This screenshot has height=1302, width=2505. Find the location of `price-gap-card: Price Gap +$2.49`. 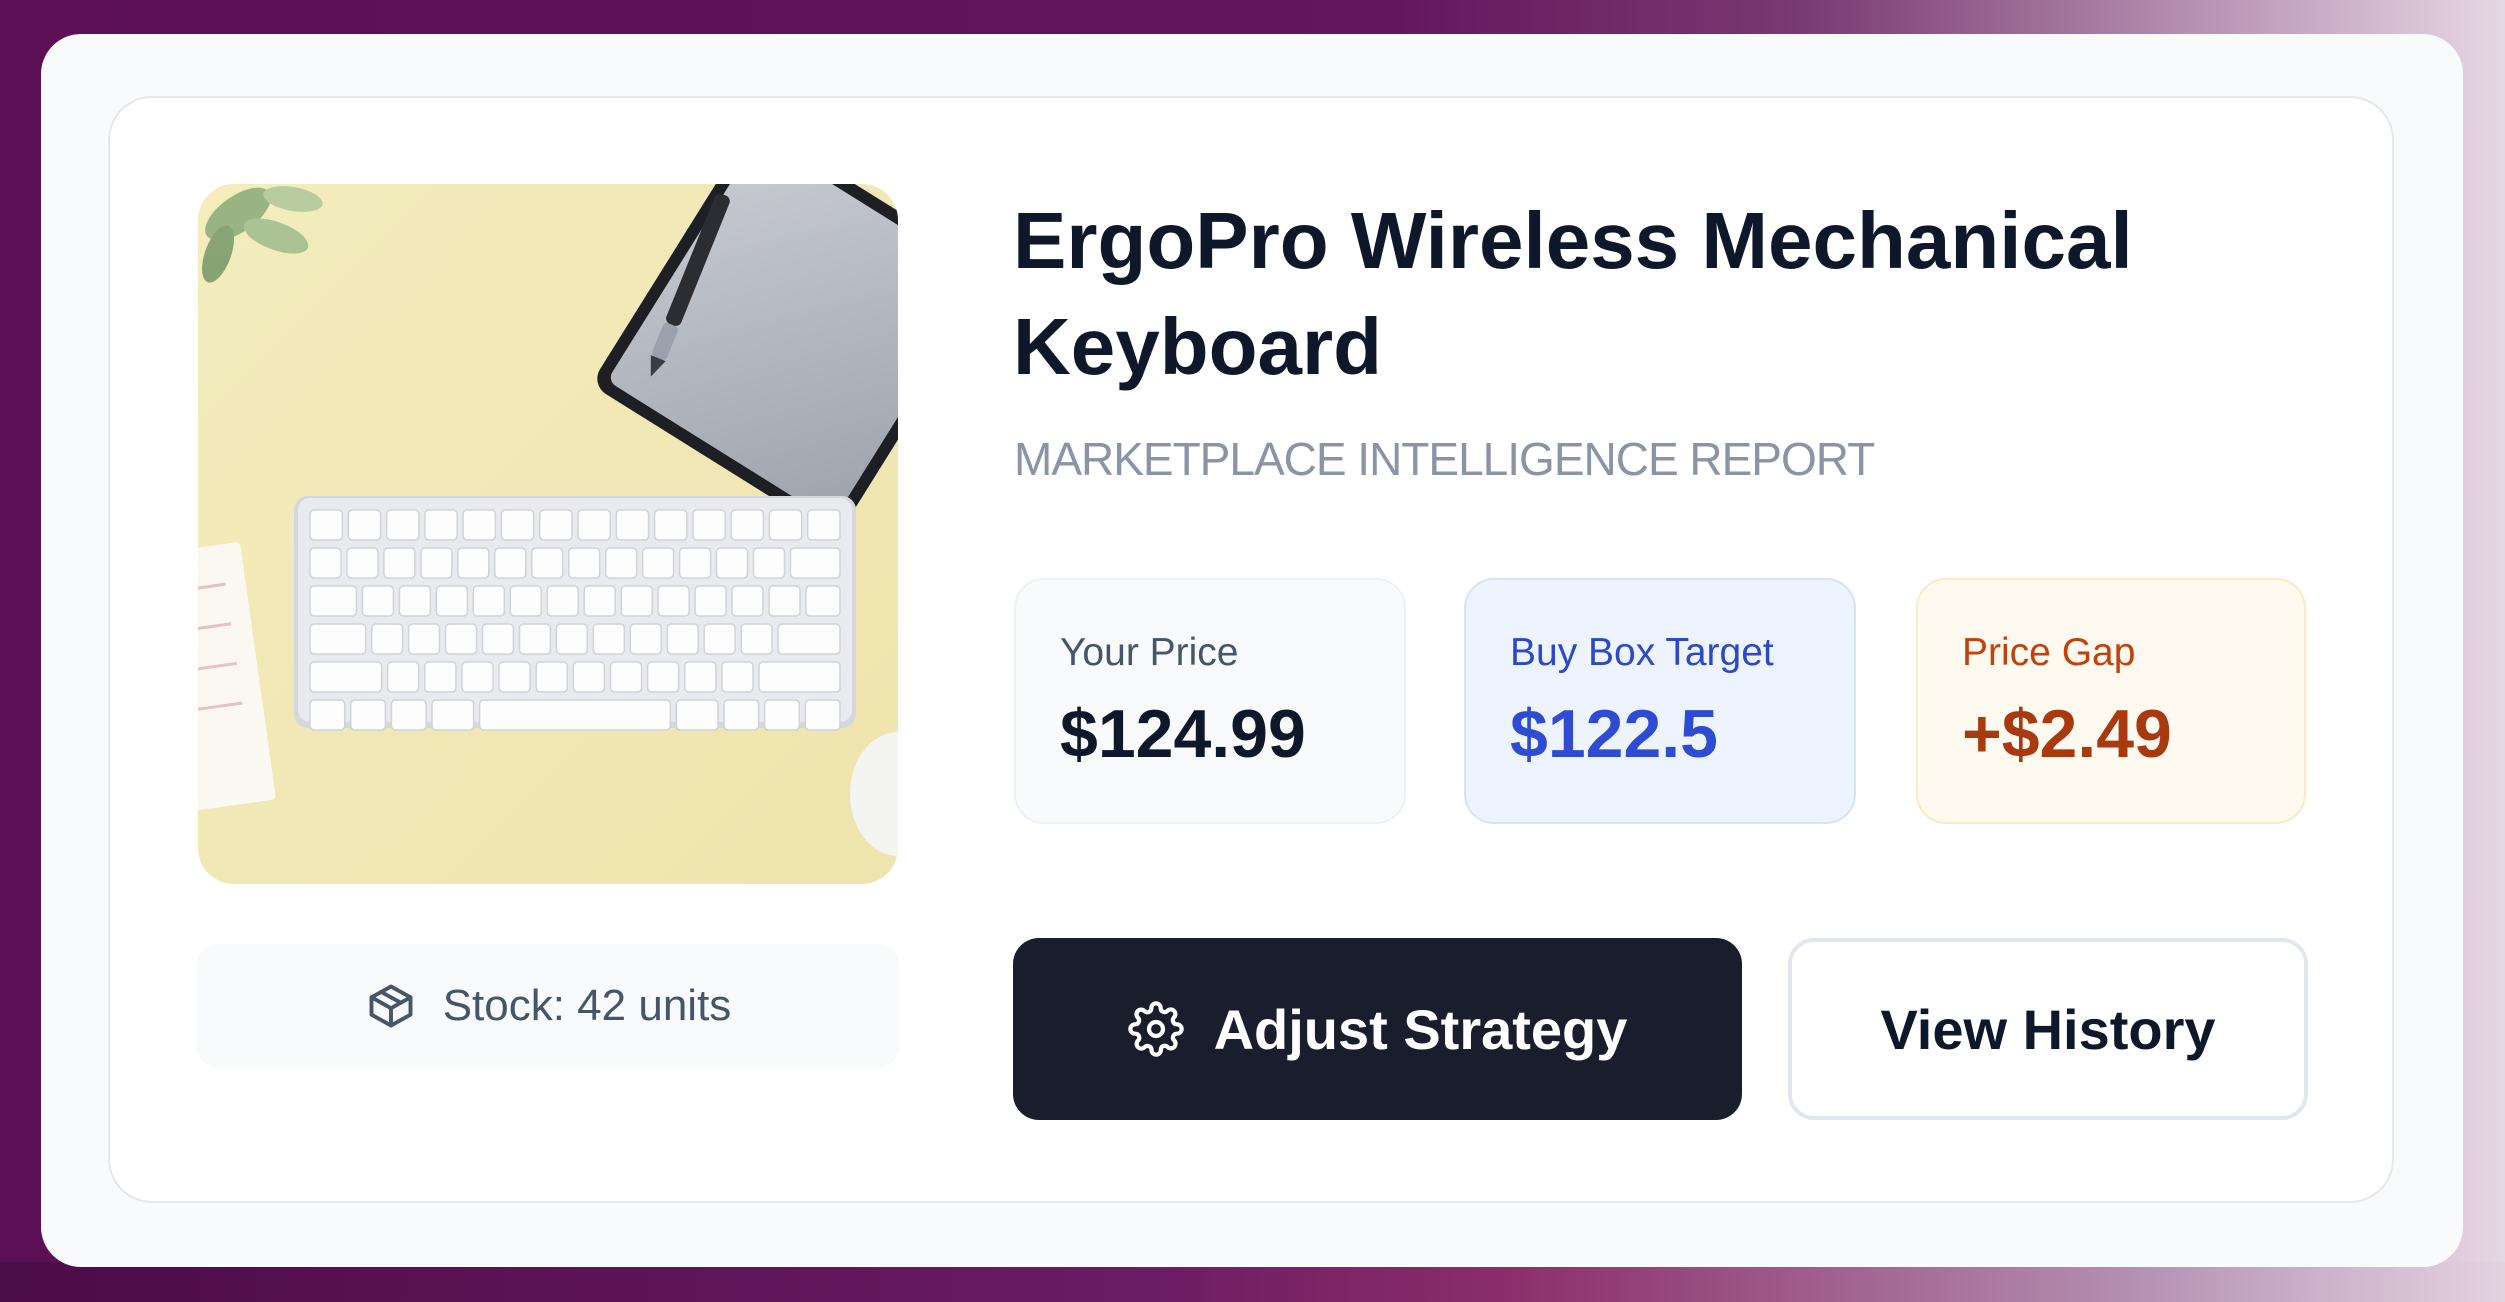

price-gap-card: Price Gap +$2.49 is located at coordinates (2111, 701).